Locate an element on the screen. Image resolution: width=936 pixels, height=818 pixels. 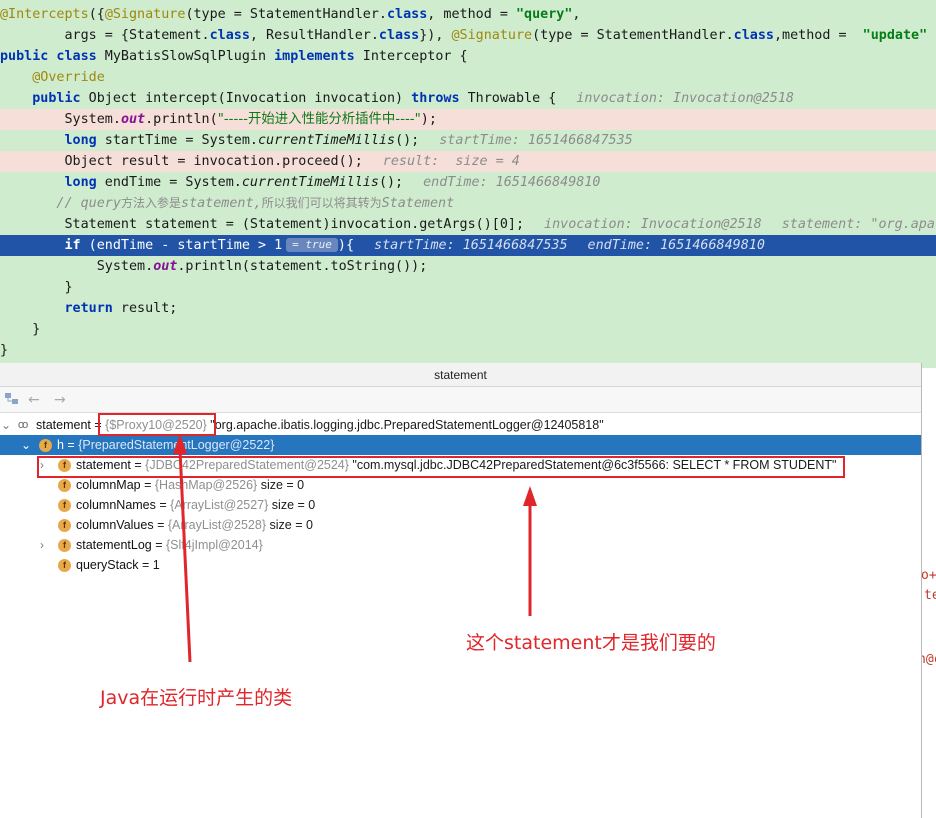
annotation-note-statement: 这个statement才是我们要的 is located at coordinates (591, 643).